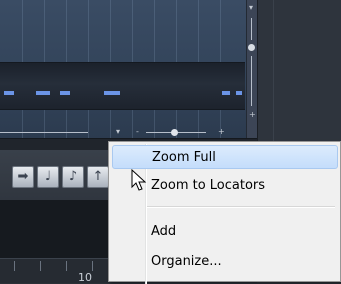  I want to click on vertical-zoom-slider, so click(251, 47).